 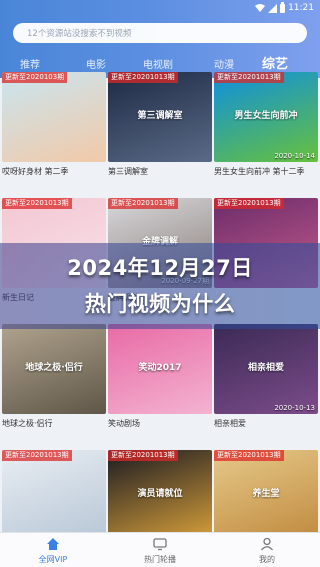 What do you see at coordinates (273, 8) in the screenshot?
I see `signal-icon` at bounding box center [273, 8].